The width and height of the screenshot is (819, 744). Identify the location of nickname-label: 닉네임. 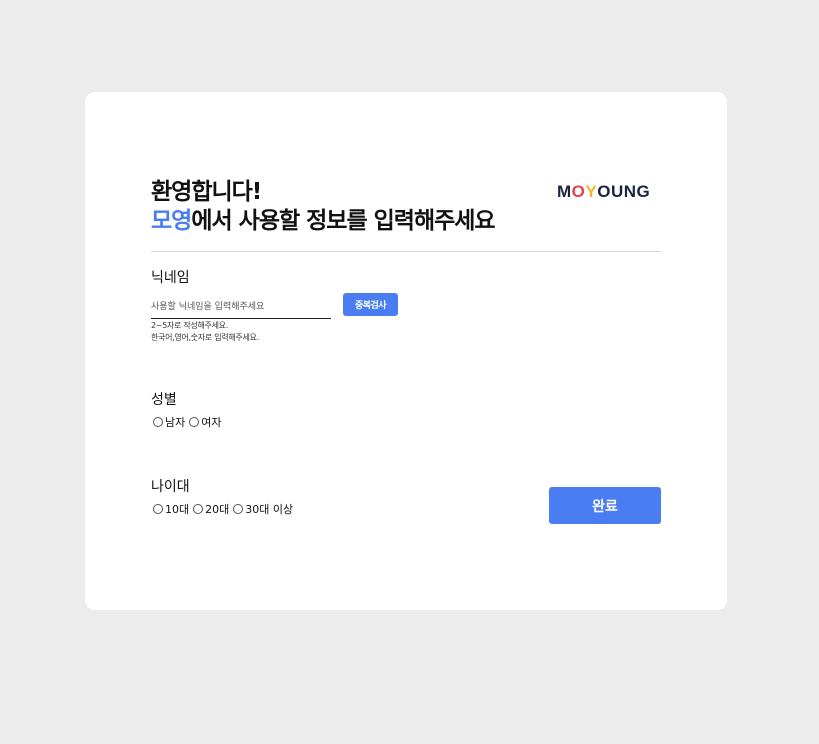
(170, 278).